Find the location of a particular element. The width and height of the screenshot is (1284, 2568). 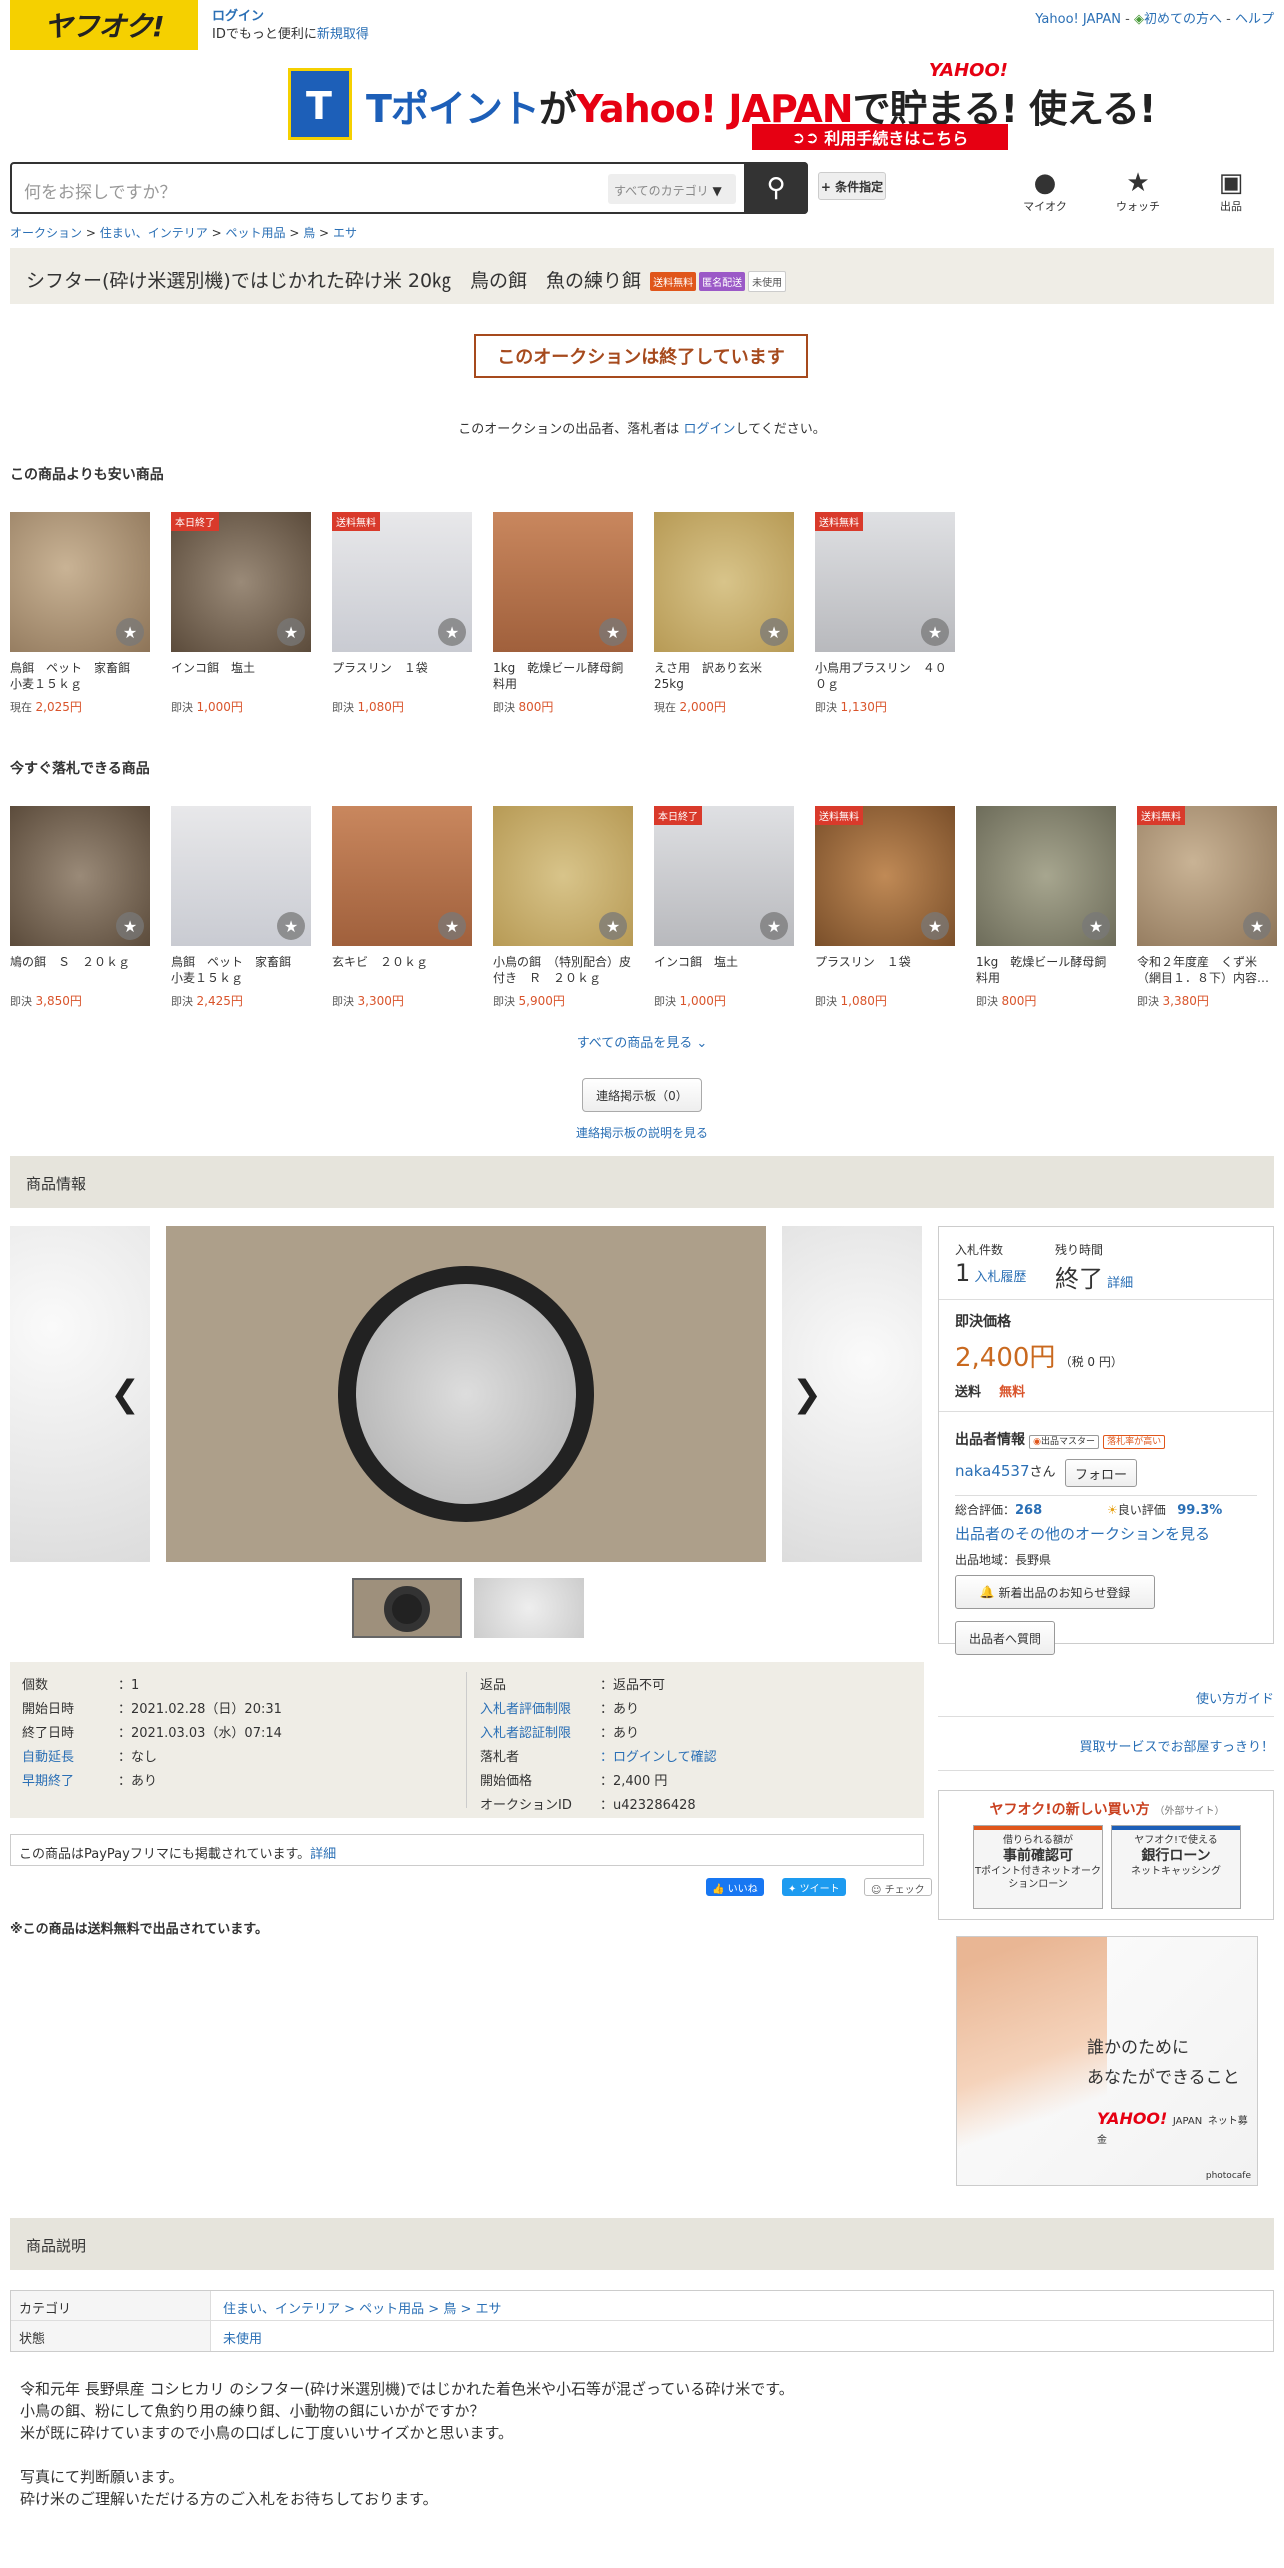

detail-label: 入札者認証制限 is located at coordinates (540, 1734).